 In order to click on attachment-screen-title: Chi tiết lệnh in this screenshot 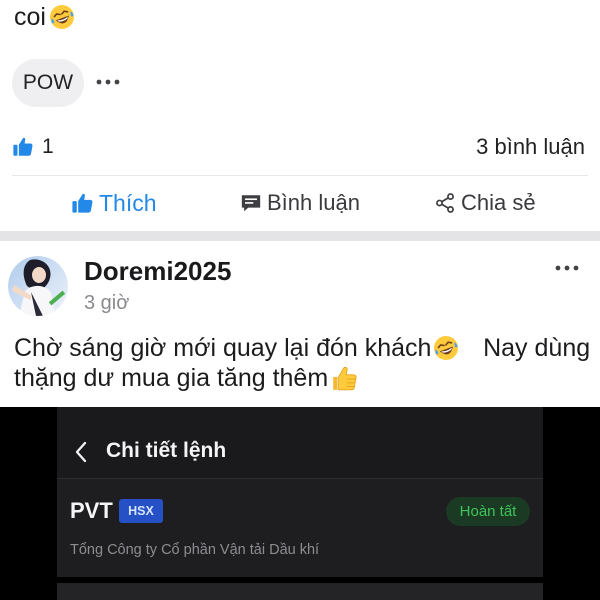, I will do `click(166, 450)`.